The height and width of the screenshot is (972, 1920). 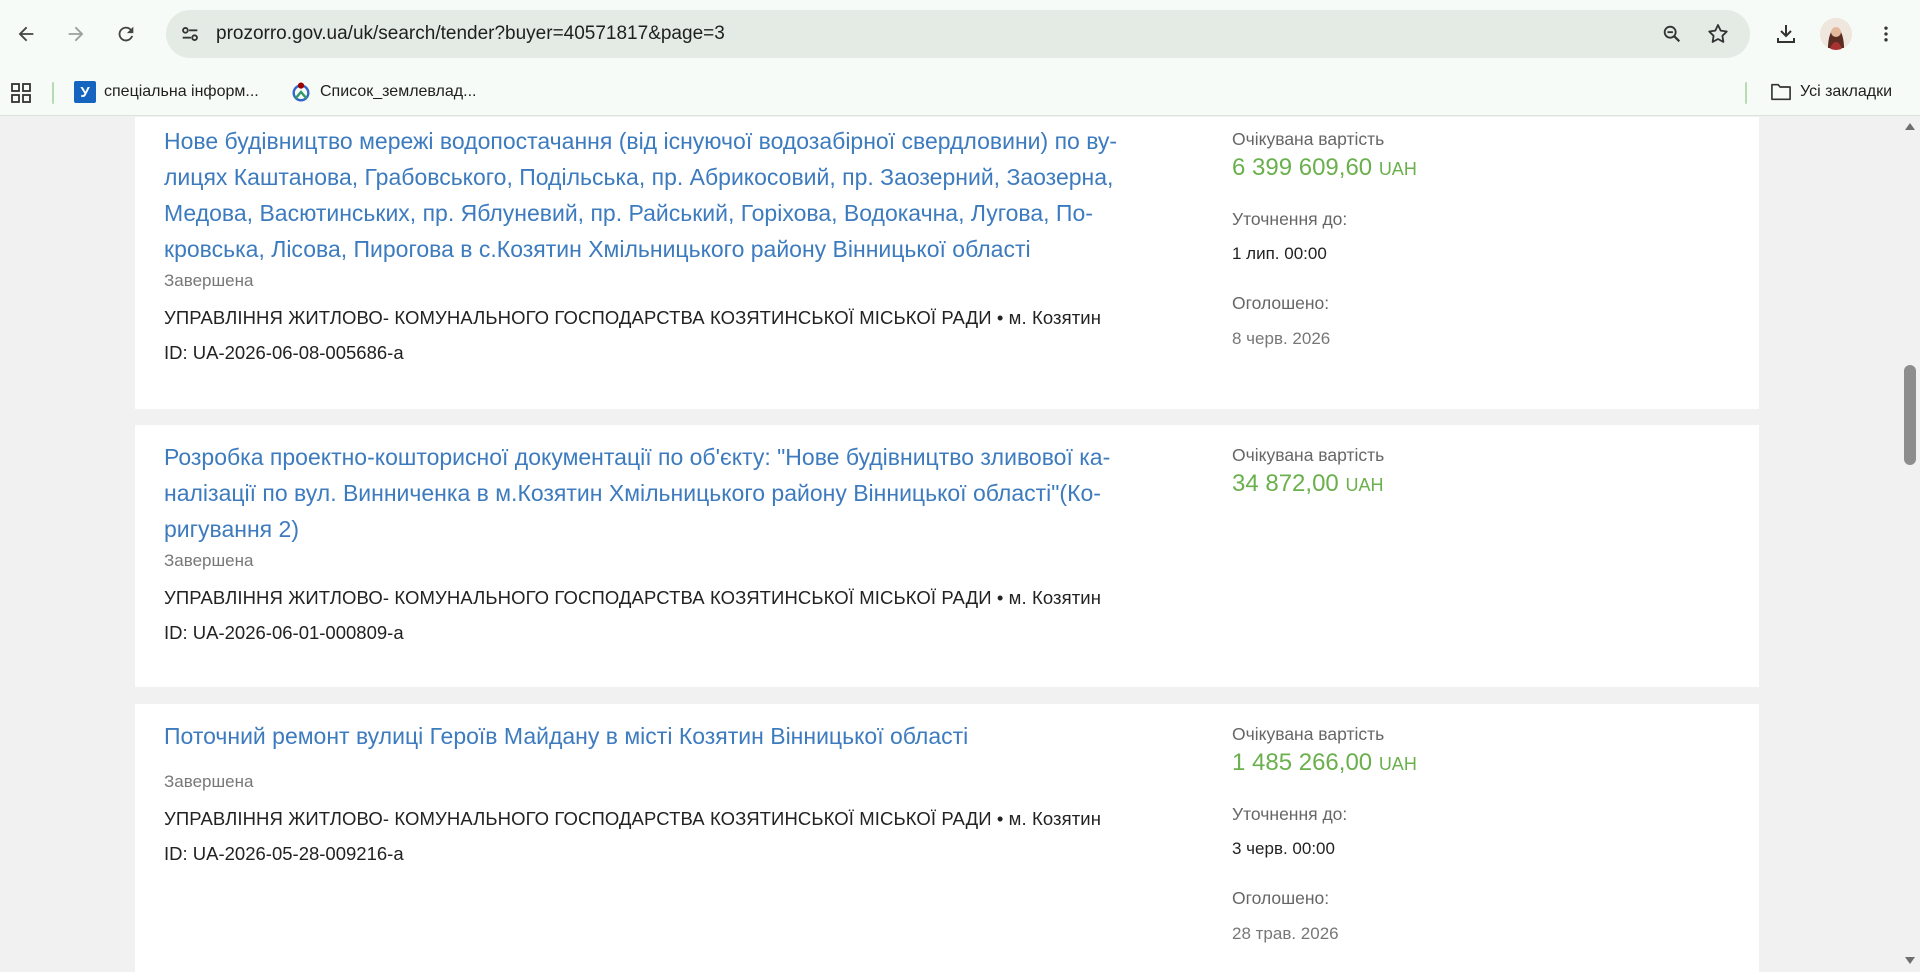 I want to click on reload-icon, so click(x=126, y=34).